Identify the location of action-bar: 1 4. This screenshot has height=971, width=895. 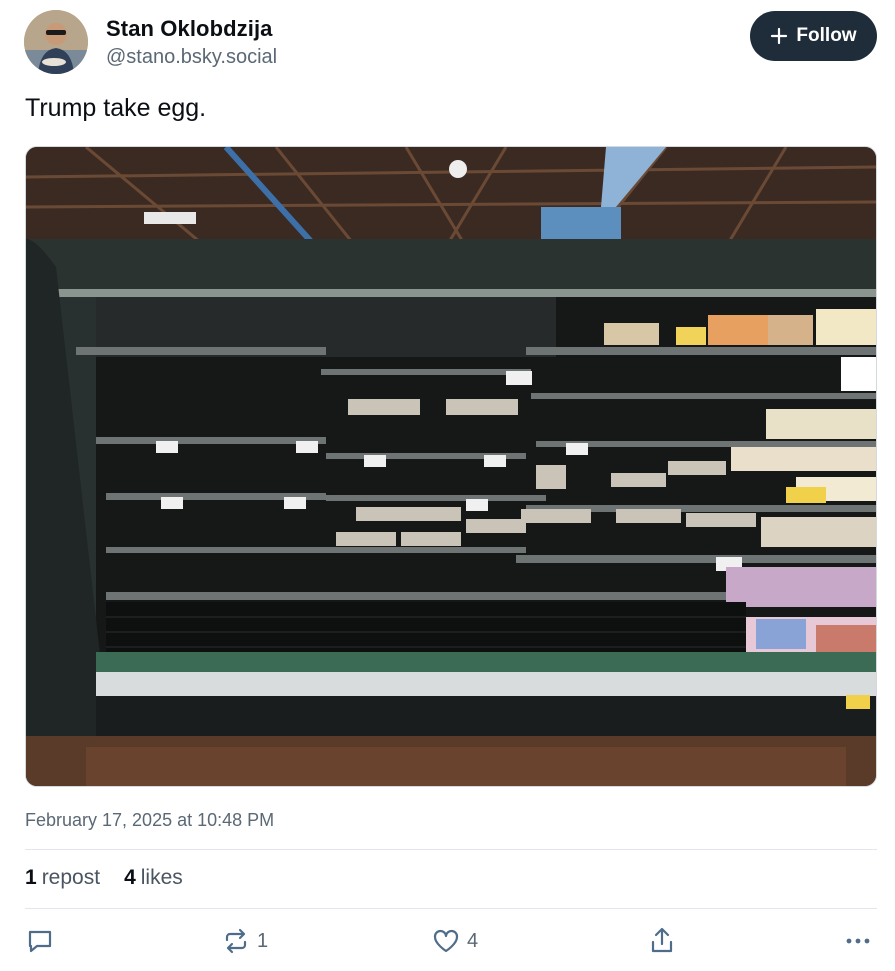
(451, 946).